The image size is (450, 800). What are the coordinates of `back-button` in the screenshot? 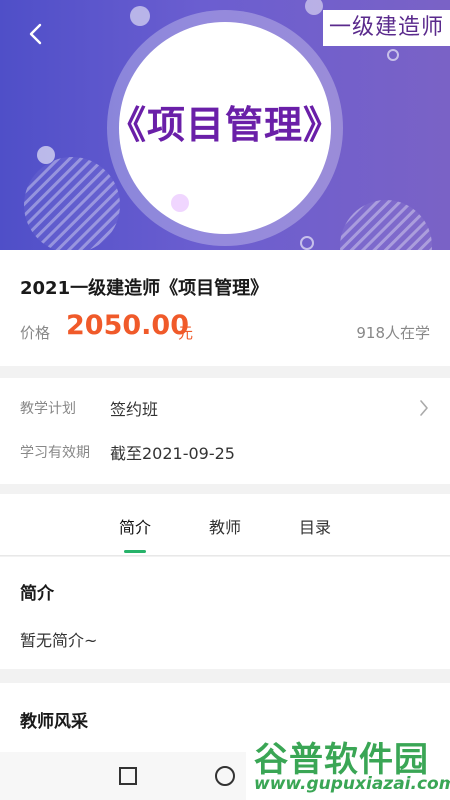 It's located at (36, 34).